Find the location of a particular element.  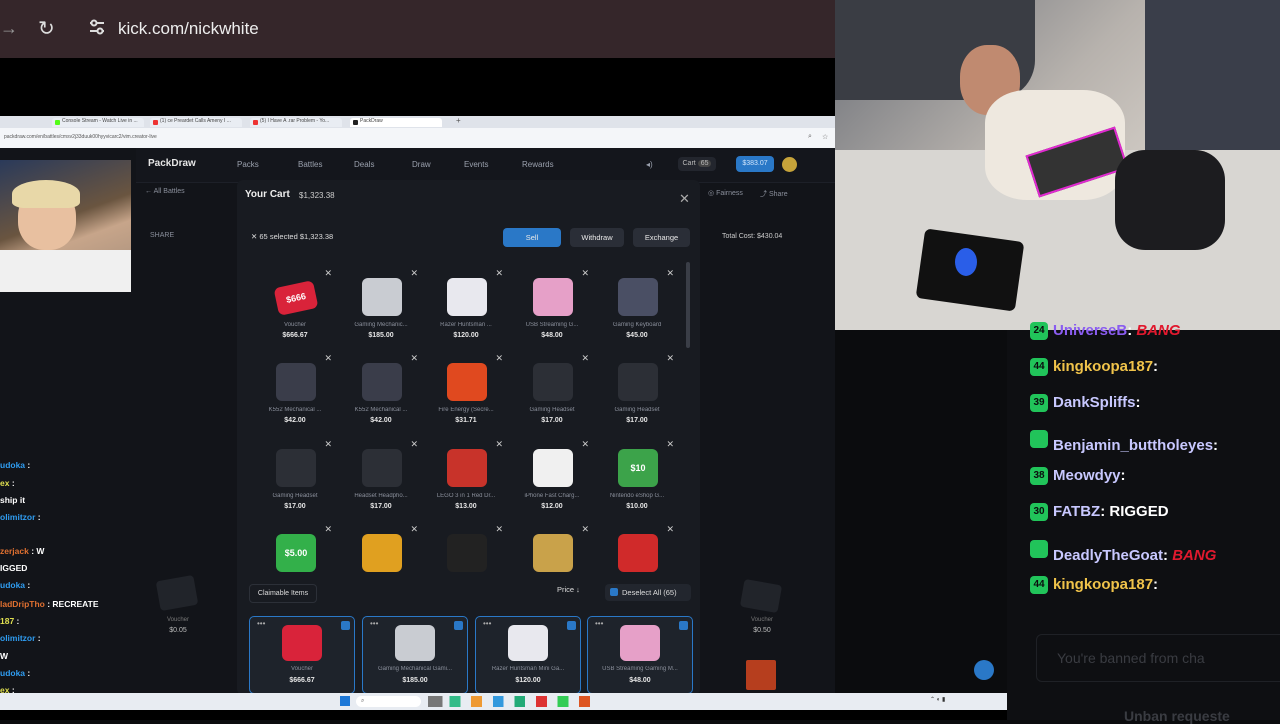

chat-username: DeadlyTheGoat is located at coordinates (1108, 555).